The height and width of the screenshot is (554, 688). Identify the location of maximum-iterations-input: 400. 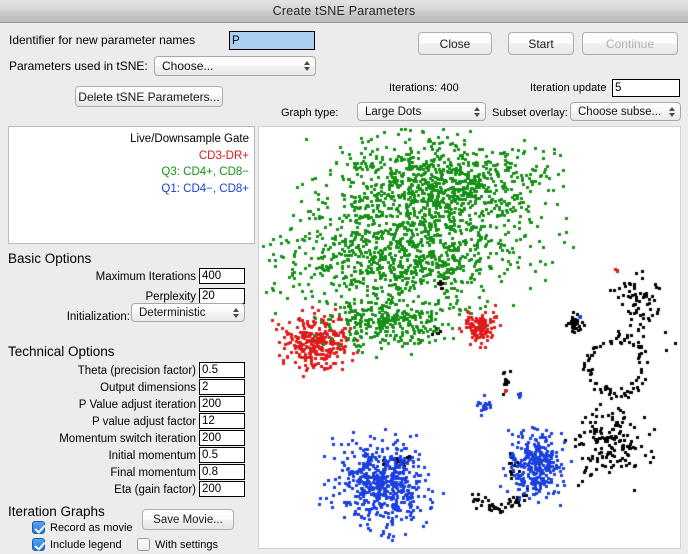
(222, 276).